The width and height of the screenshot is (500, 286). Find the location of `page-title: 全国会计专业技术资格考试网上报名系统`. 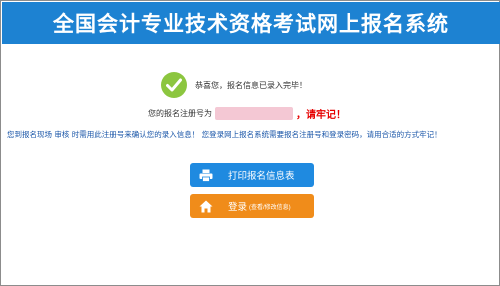

page-title: 全国会计专业技术资格考试网上报名系统 is located at coordinates (251, 24).